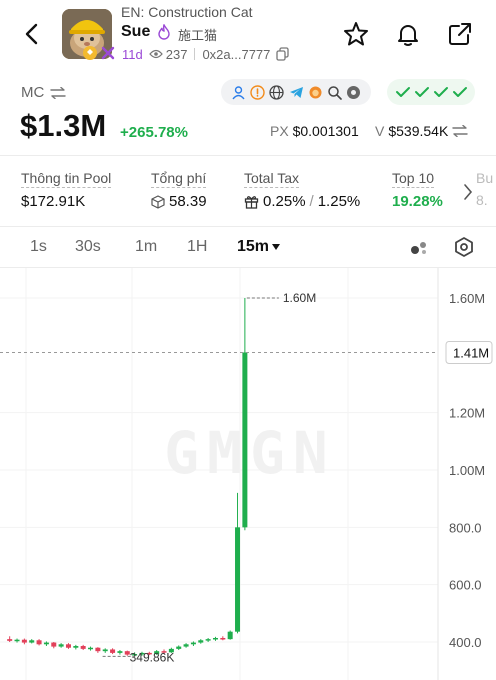 This screenshot has width=496, height=680. I want to click on gift-icon, so click(251, 202).